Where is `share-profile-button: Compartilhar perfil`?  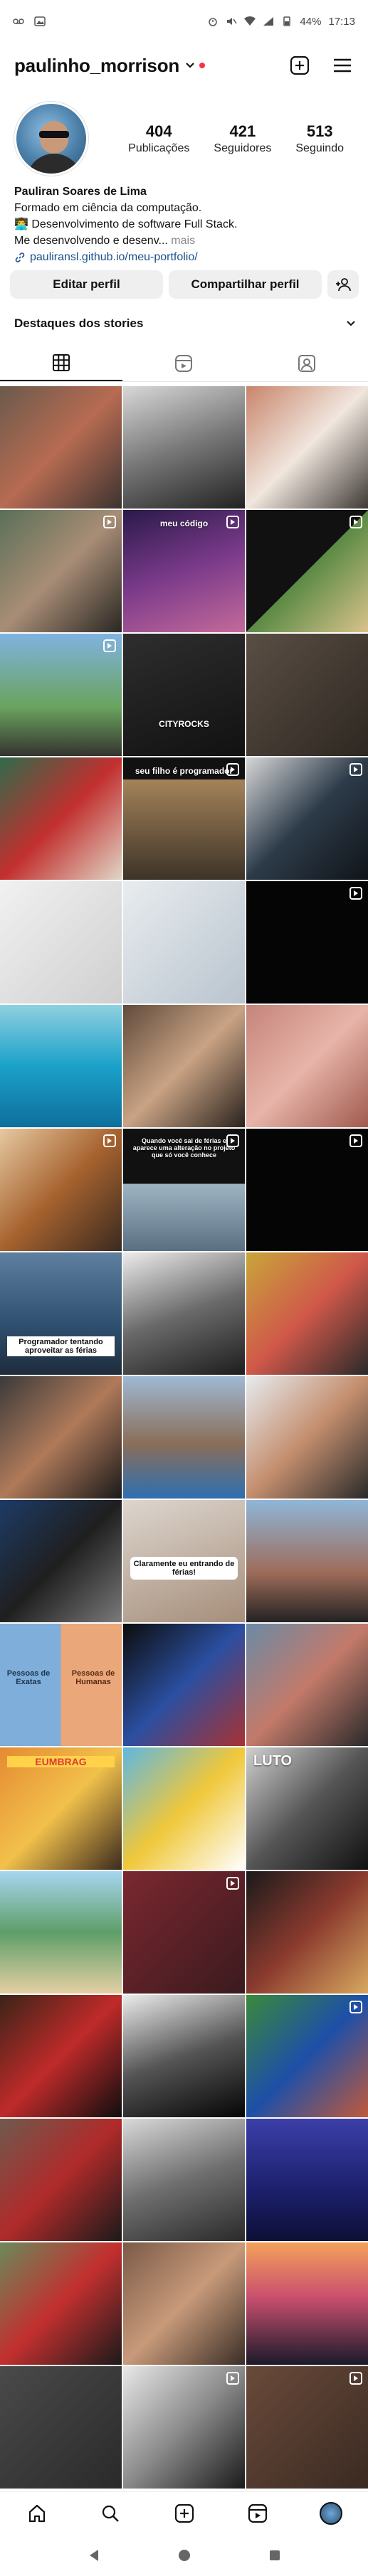
share-profile-button: Compartilhar perfil is located at coordinates (245, 284).